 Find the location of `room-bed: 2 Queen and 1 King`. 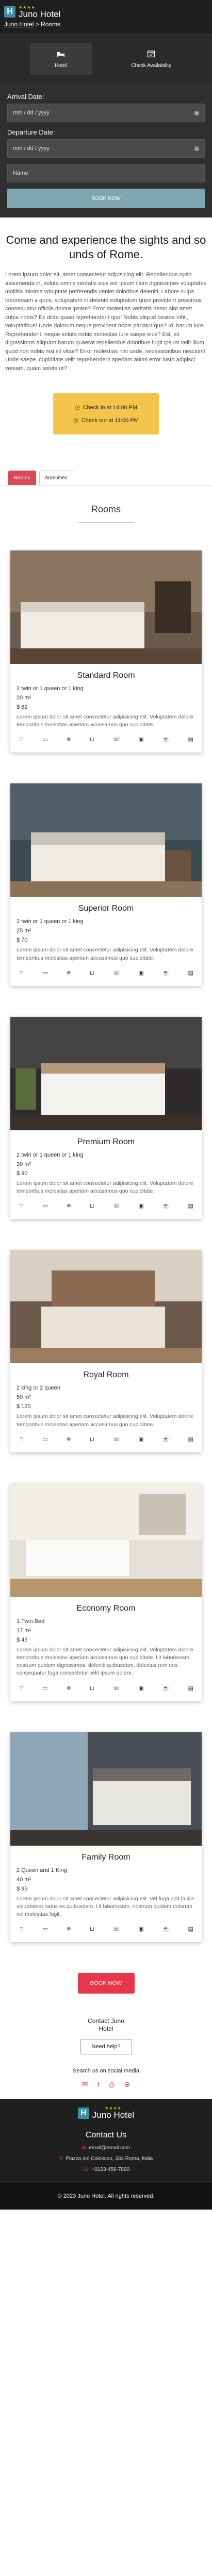

room-bed: 2 Queen and 1 King is located at coordinates (42, 1870).